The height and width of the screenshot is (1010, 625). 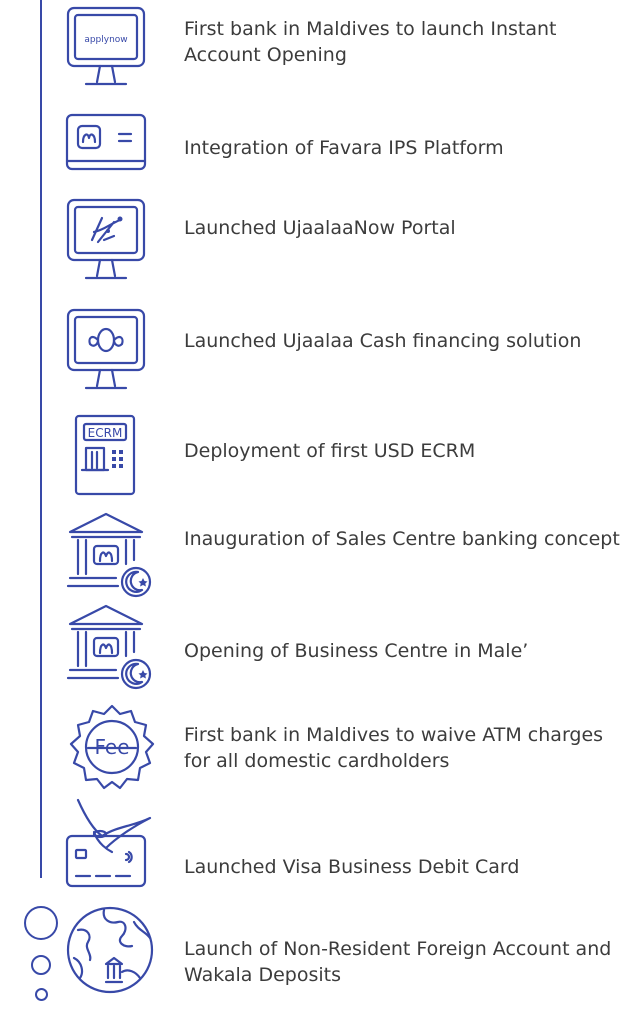 What do you see at coordinates (330, 451) in the screenshot?
I see `milestone-label: Deployment of first USD ECRM` at bounding box center [330, 451].